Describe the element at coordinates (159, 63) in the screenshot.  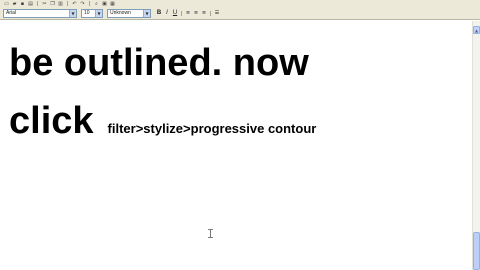
I see `document-line-1: be outlined. now` at that location.